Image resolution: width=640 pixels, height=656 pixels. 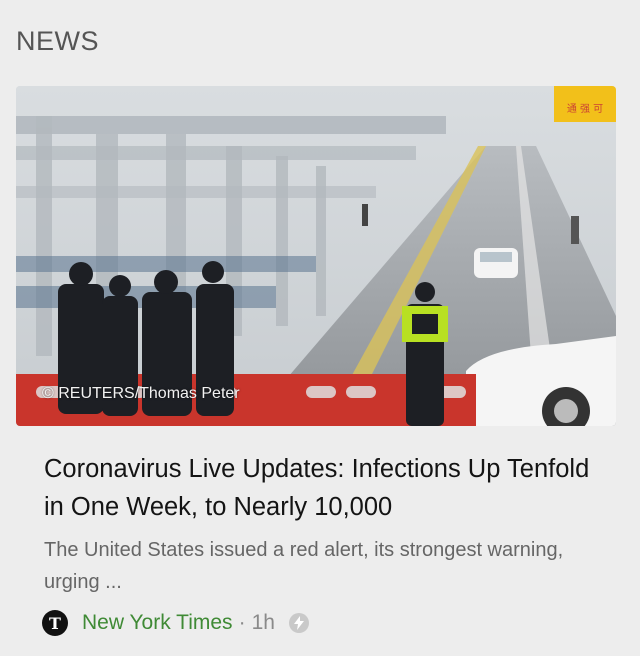 I want to click on article-meta: T New York Times · 1h, so click(x=175, y=623).